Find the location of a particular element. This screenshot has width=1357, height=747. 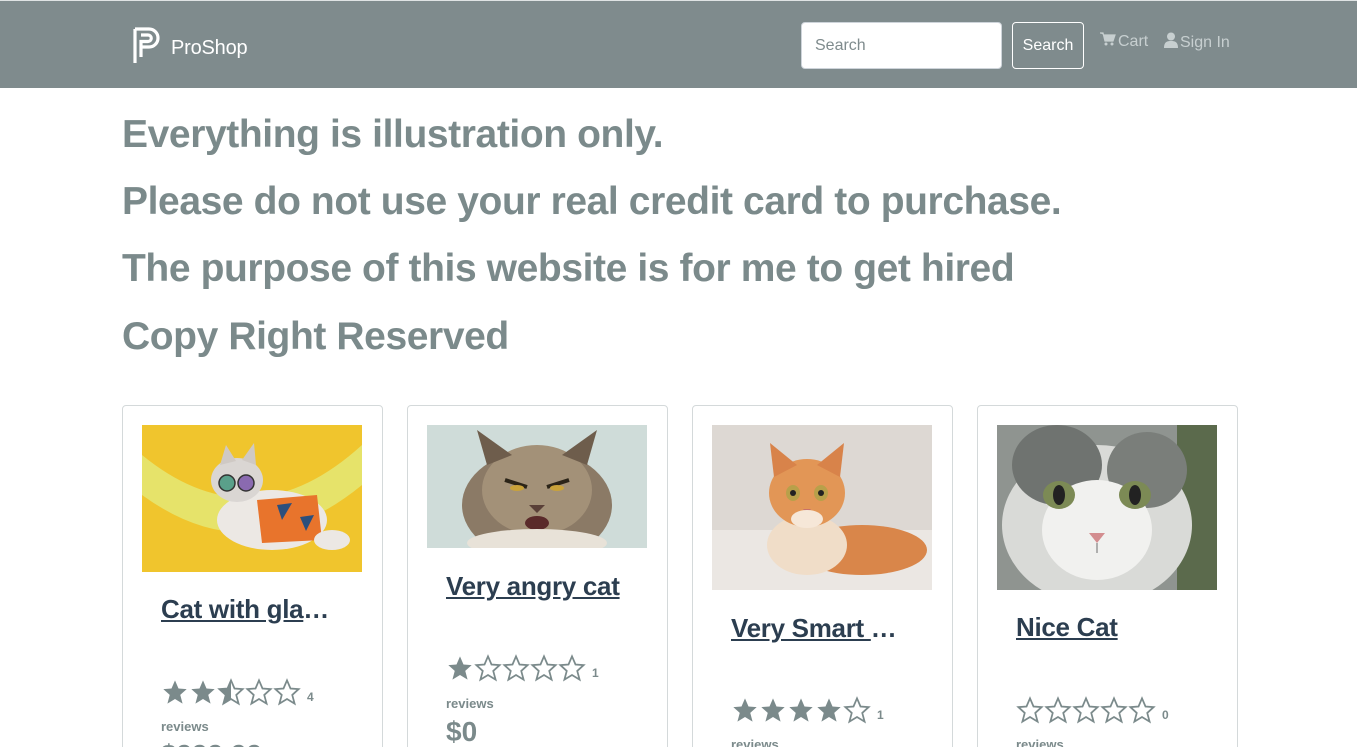

user-icon is located at coordinates (1171, 42).